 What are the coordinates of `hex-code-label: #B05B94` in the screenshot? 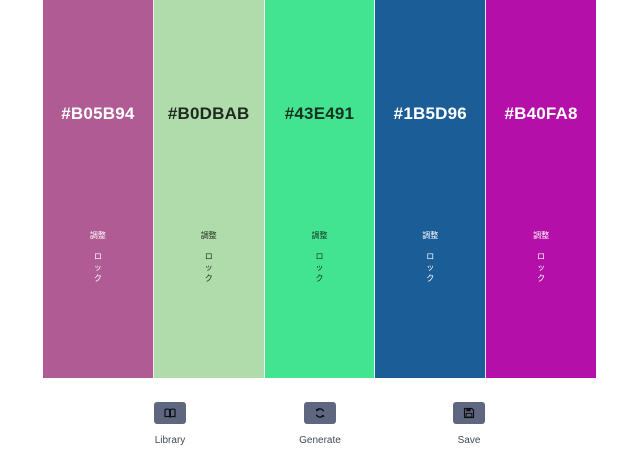 It's located at (98, 114).